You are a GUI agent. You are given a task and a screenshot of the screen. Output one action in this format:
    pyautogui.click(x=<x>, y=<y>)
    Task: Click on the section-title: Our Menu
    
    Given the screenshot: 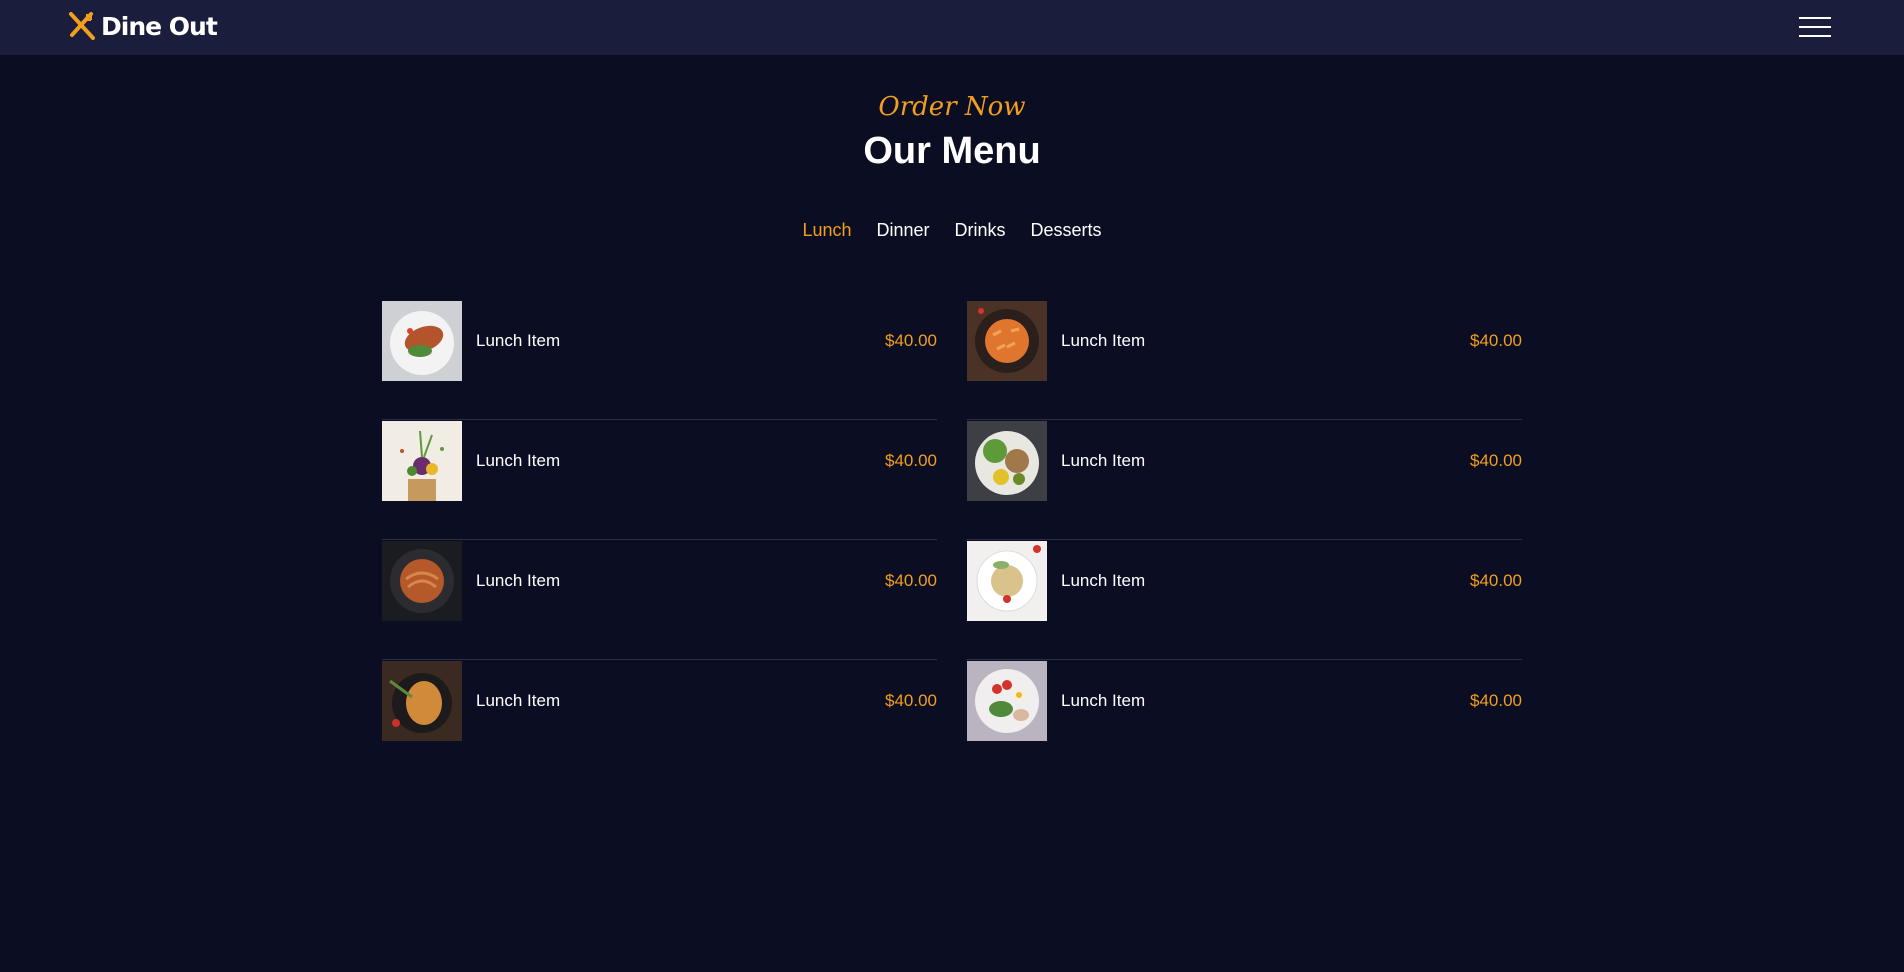 What is the action you would take?
    pyautogui.click(x=952, y=151)
    